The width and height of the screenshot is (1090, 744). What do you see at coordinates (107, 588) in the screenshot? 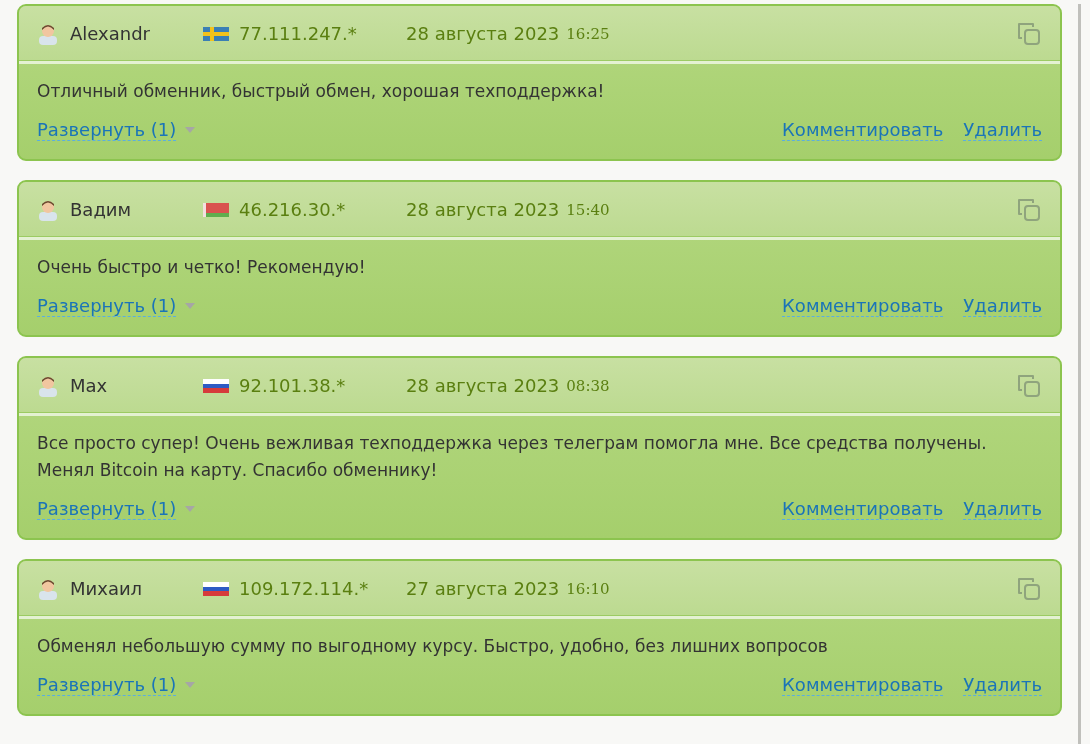
I see `author-name: Михаил` at bounding box center [107, 588].